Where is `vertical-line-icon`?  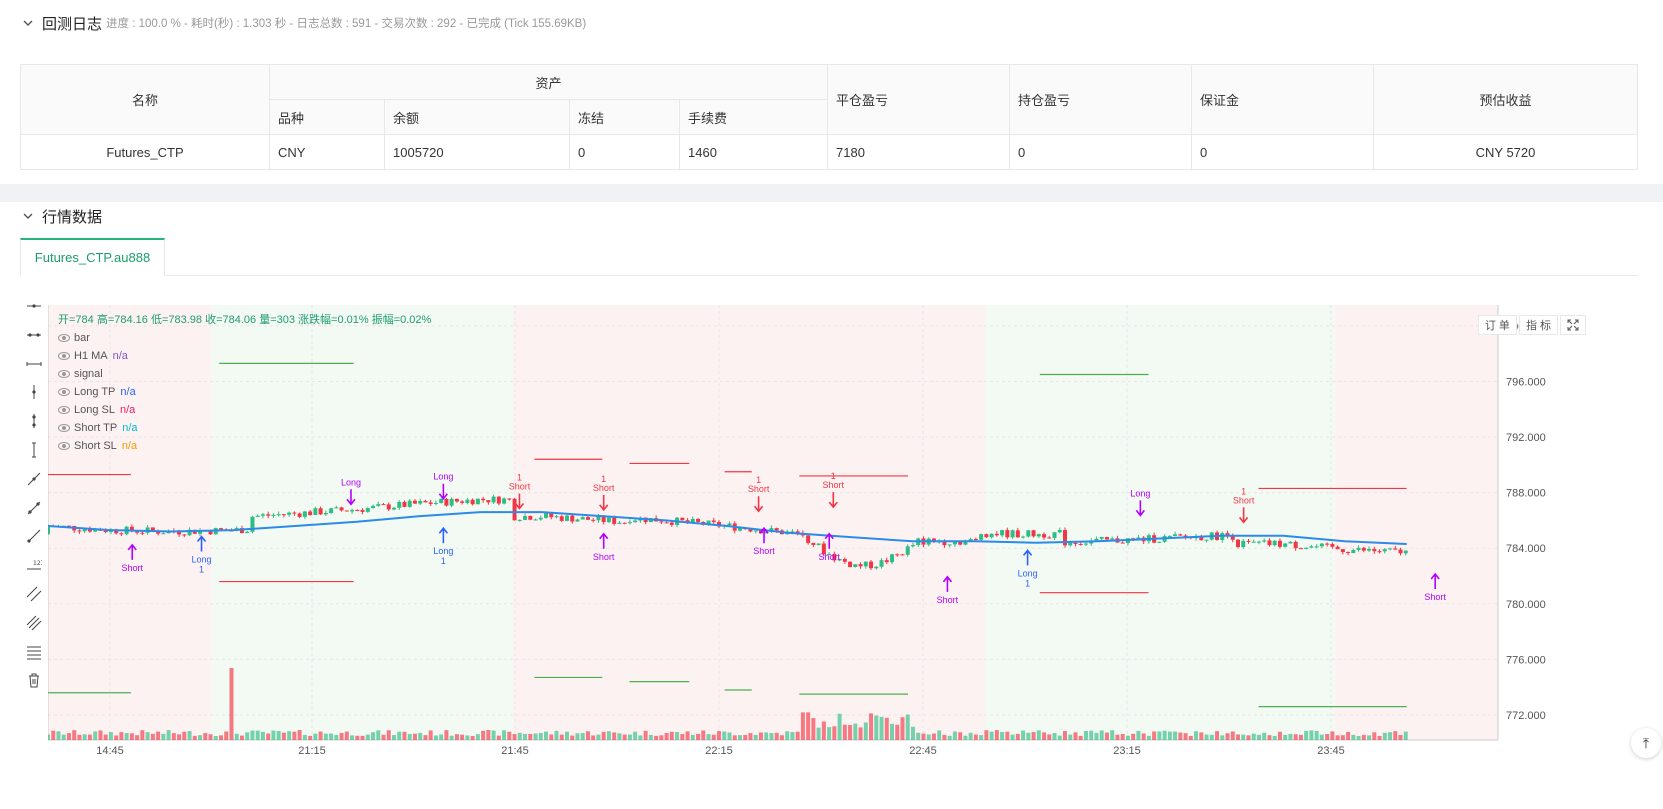
vertical-line-icon is located at coordinates (34, 450).